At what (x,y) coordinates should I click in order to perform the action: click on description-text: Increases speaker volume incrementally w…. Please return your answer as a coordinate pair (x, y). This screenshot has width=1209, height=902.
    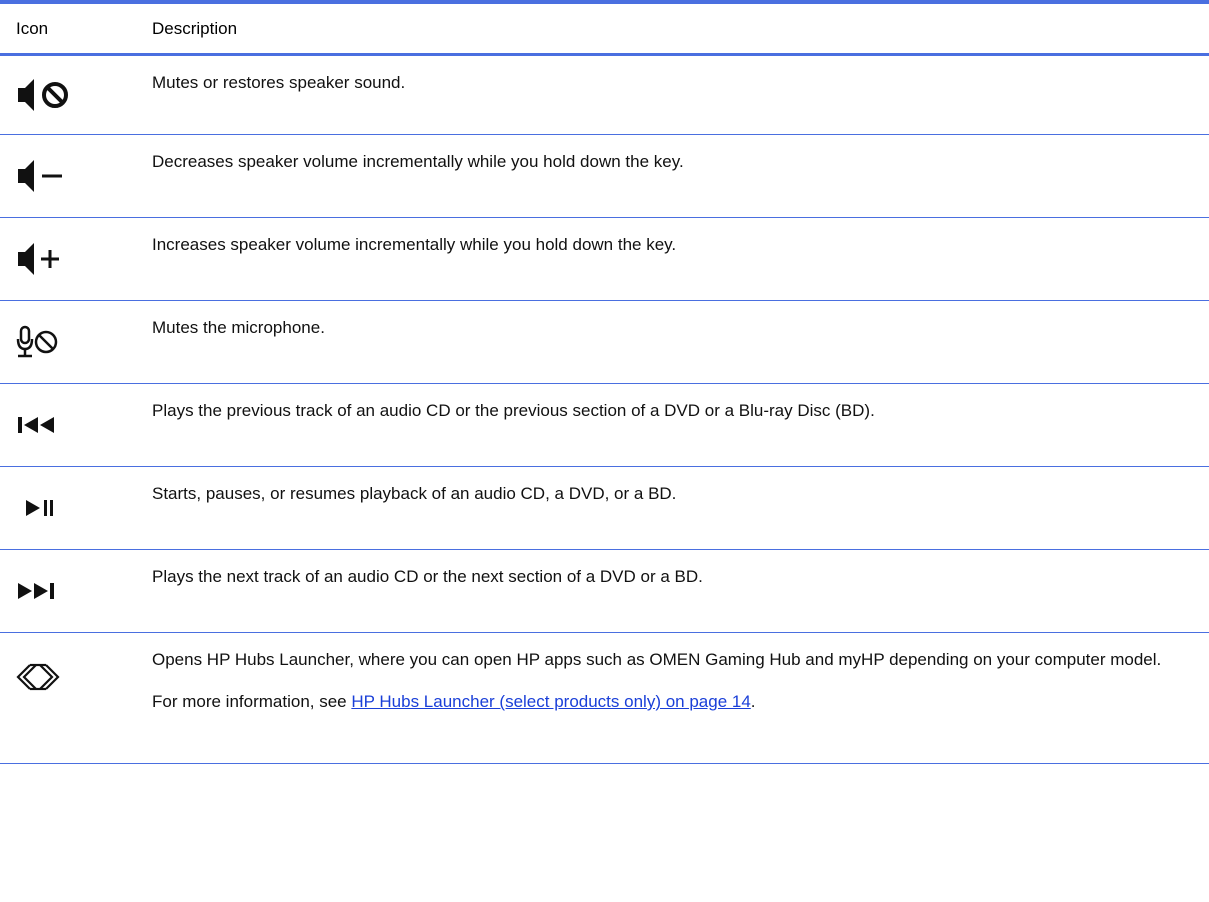
    Looking at the image, I should click on (414, 244).